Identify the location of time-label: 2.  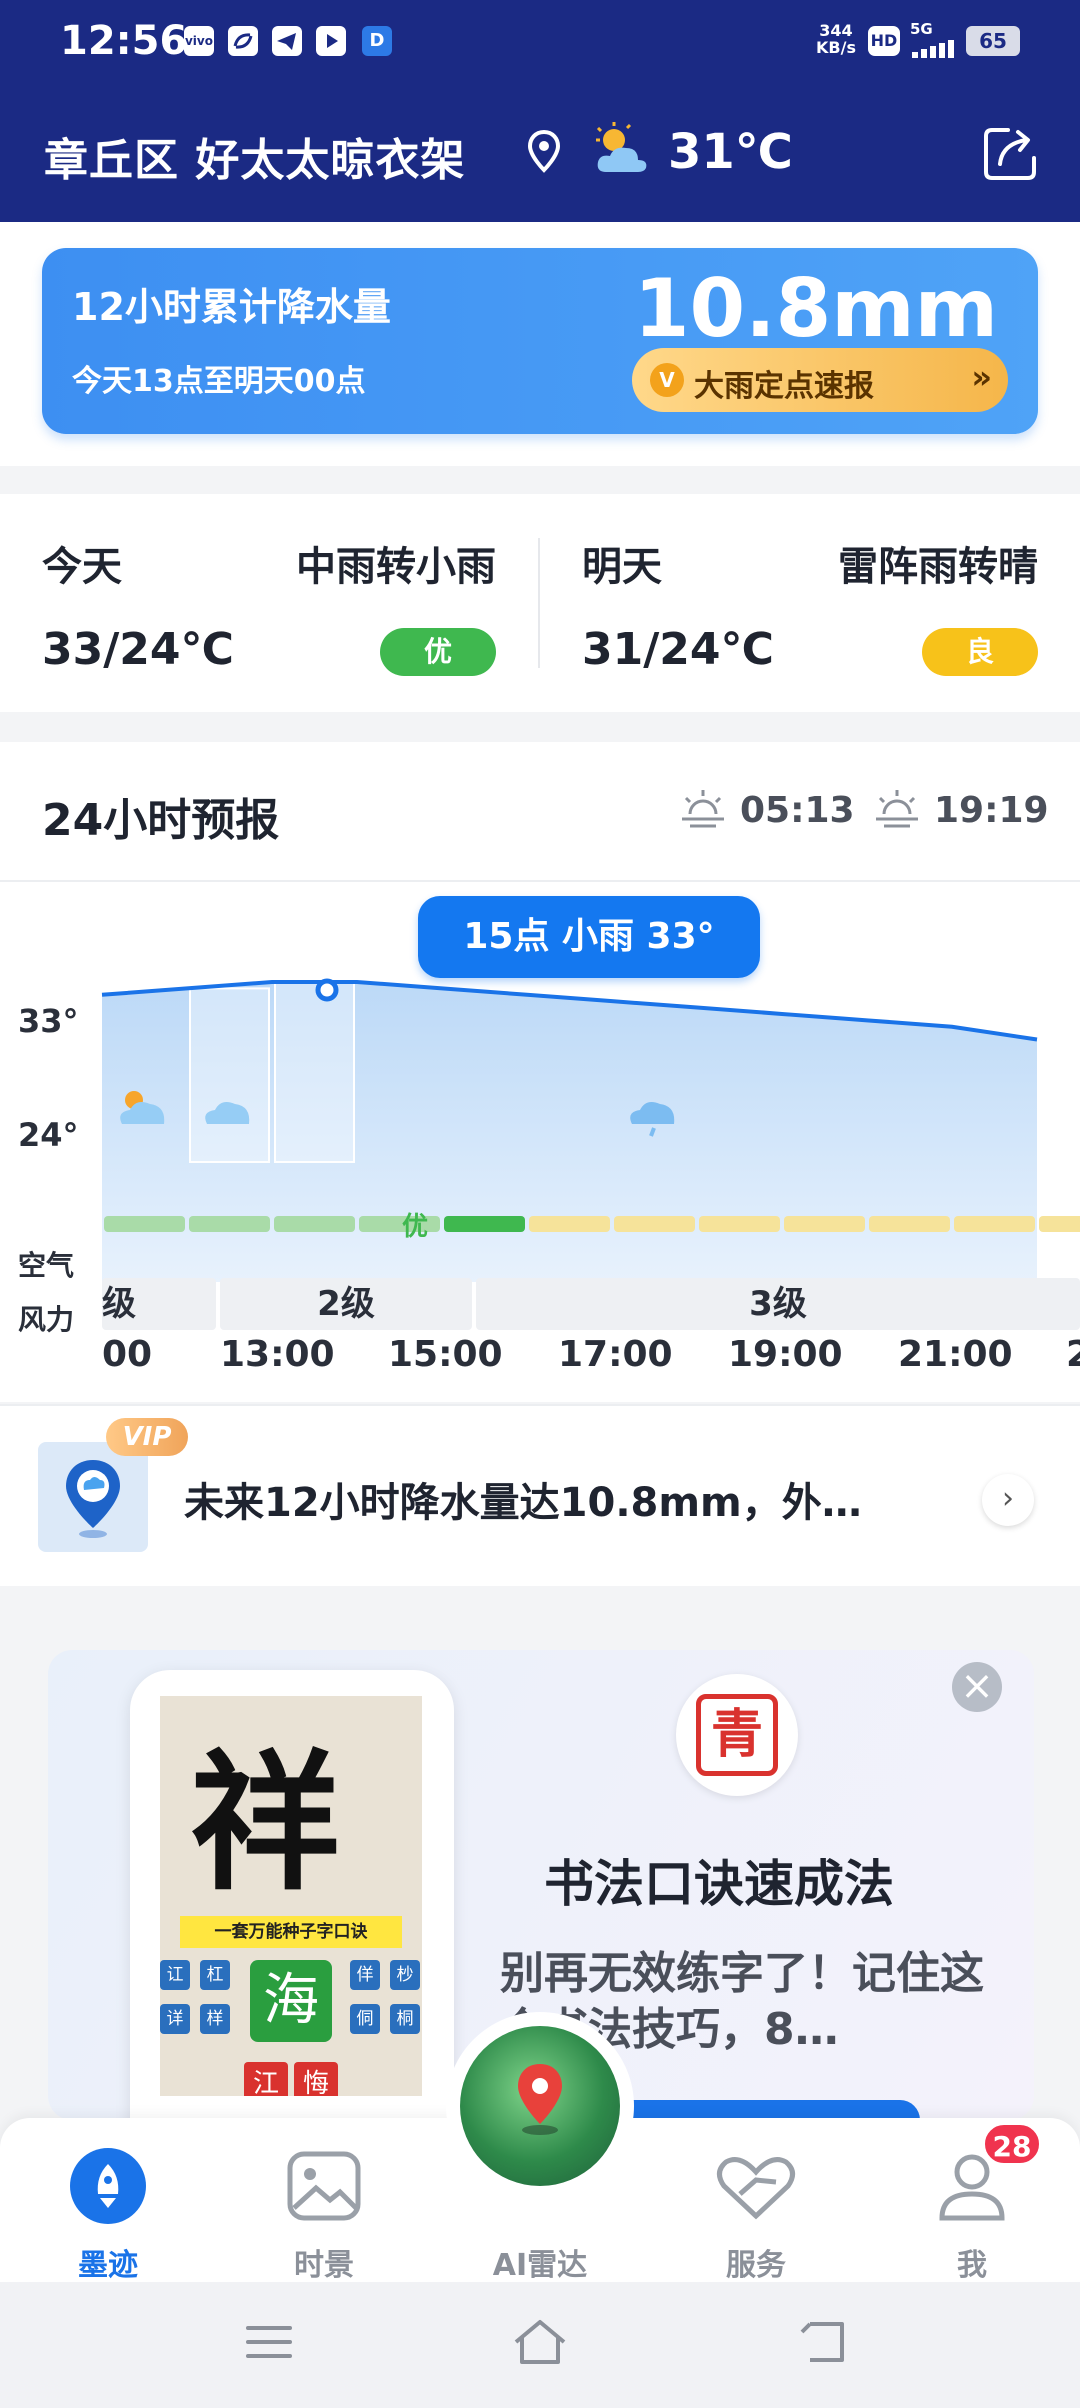
(1073, 1354).